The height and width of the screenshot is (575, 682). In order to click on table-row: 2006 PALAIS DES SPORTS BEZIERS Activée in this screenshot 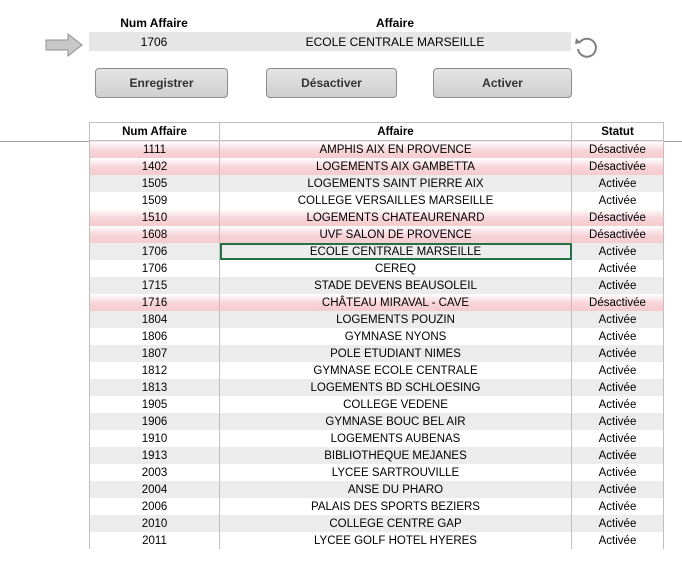, I will do `click(376, 506)`.